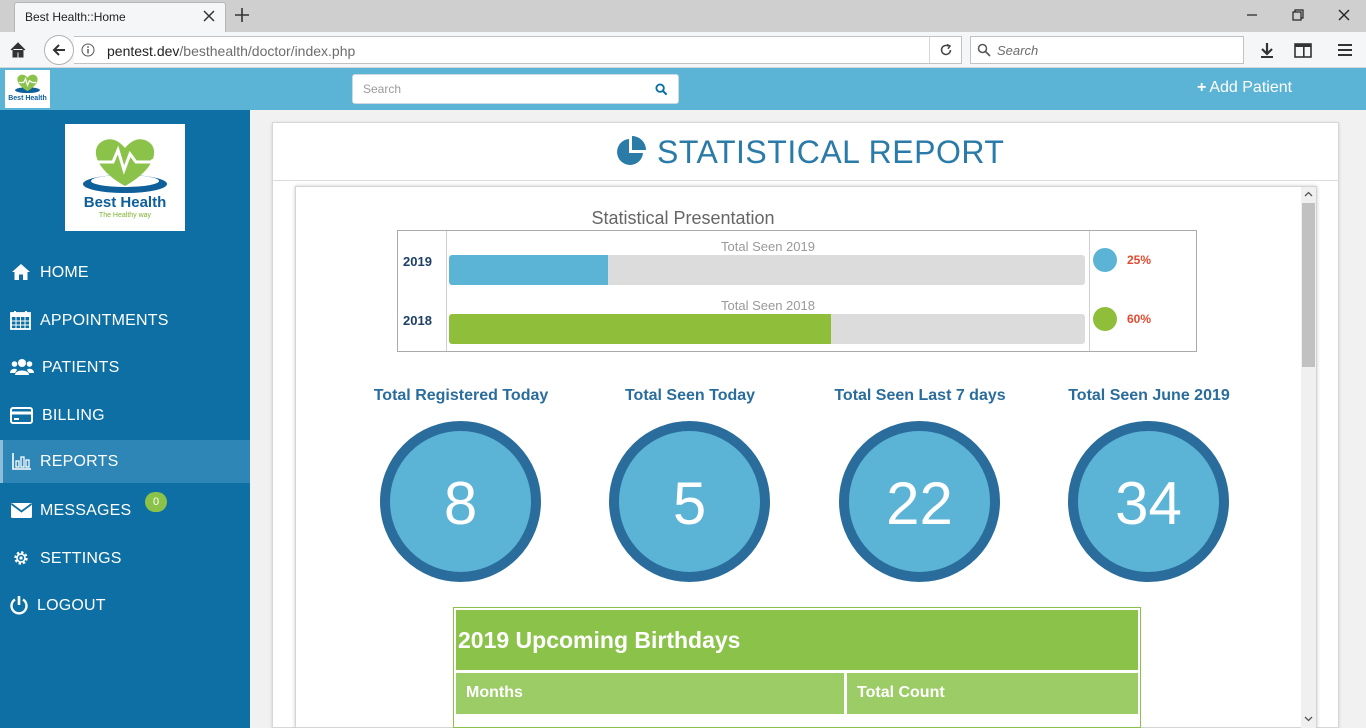 The image size is (1366, 728). What do you see at coordinates (797, 640) in the screenshot?
I see `birthdays-table-header: 2019 Upcoming Birthdays` at bounding box center [797, 640].